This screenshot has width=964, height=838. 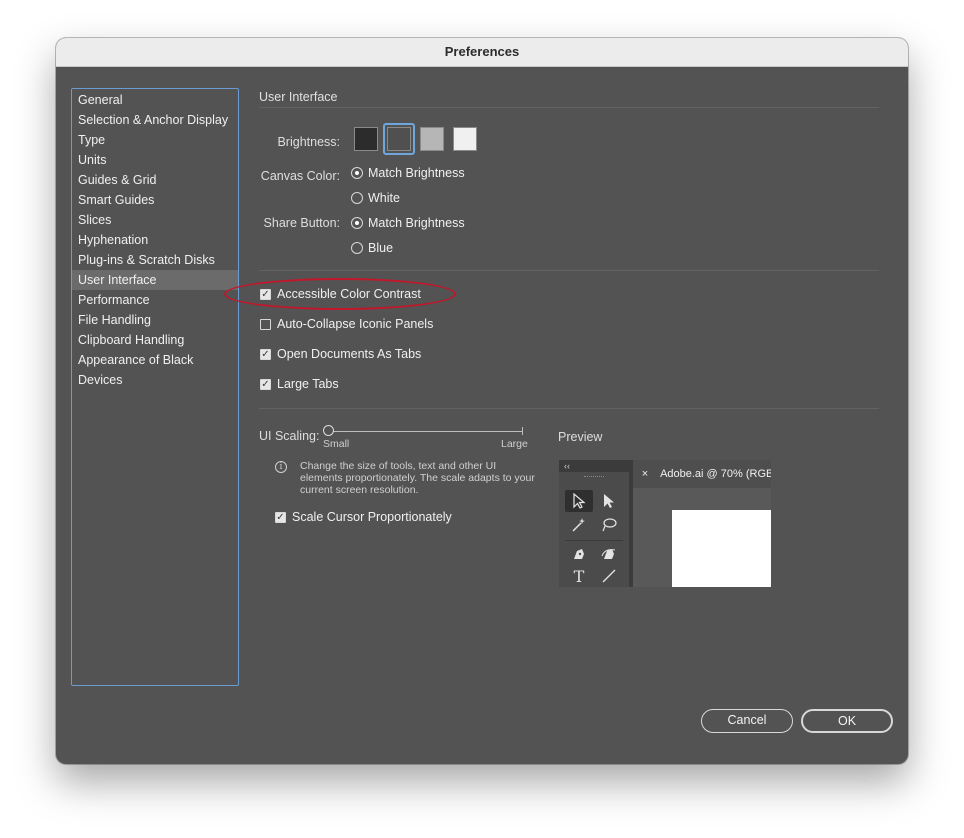 What do you see at coordinates (155, 320) in the screenshot?
I see `sidebar-item-file-handling: File Handling` at bounding box center [155, 320].